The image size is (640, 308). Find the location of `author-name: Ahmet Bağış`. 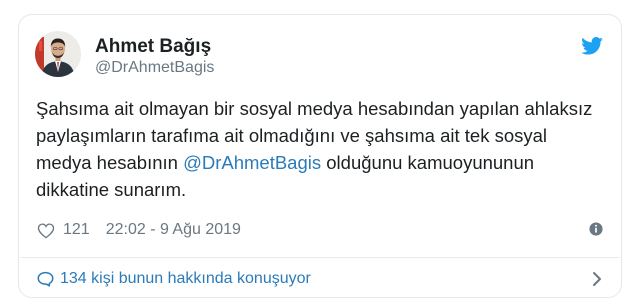

author-name: Ahmet Bağış is located at coordinates (153, 47).